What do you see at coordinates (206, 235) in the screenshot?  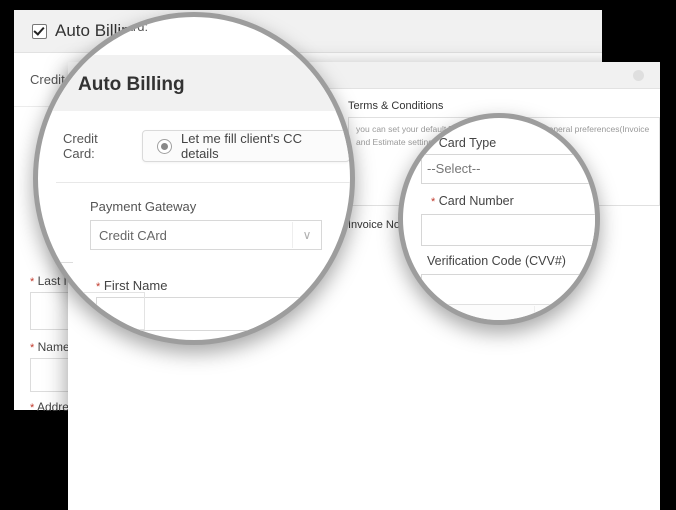 I see `mag-left-payment-gateway-select: Credit CArd ∨` at bounding box center [206, 235].